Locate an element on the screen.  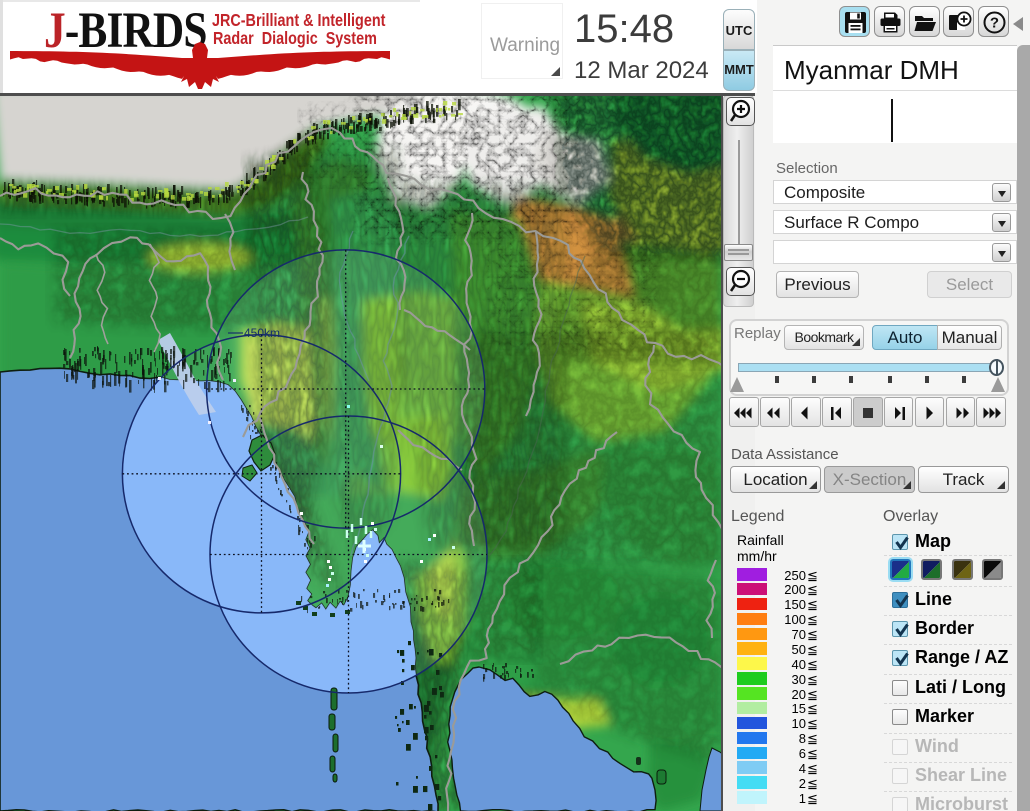
svg-text: 450km is located at coordinates (262, 333).